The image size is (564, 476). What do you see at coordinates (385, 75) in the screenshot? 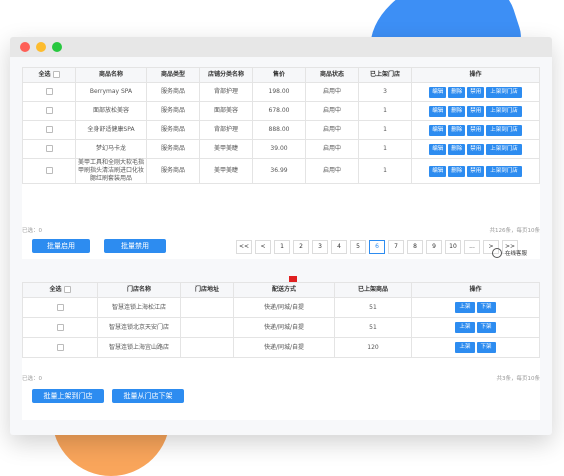
I see `header-stores: 已上架门店` at bounding box center [385, 75].